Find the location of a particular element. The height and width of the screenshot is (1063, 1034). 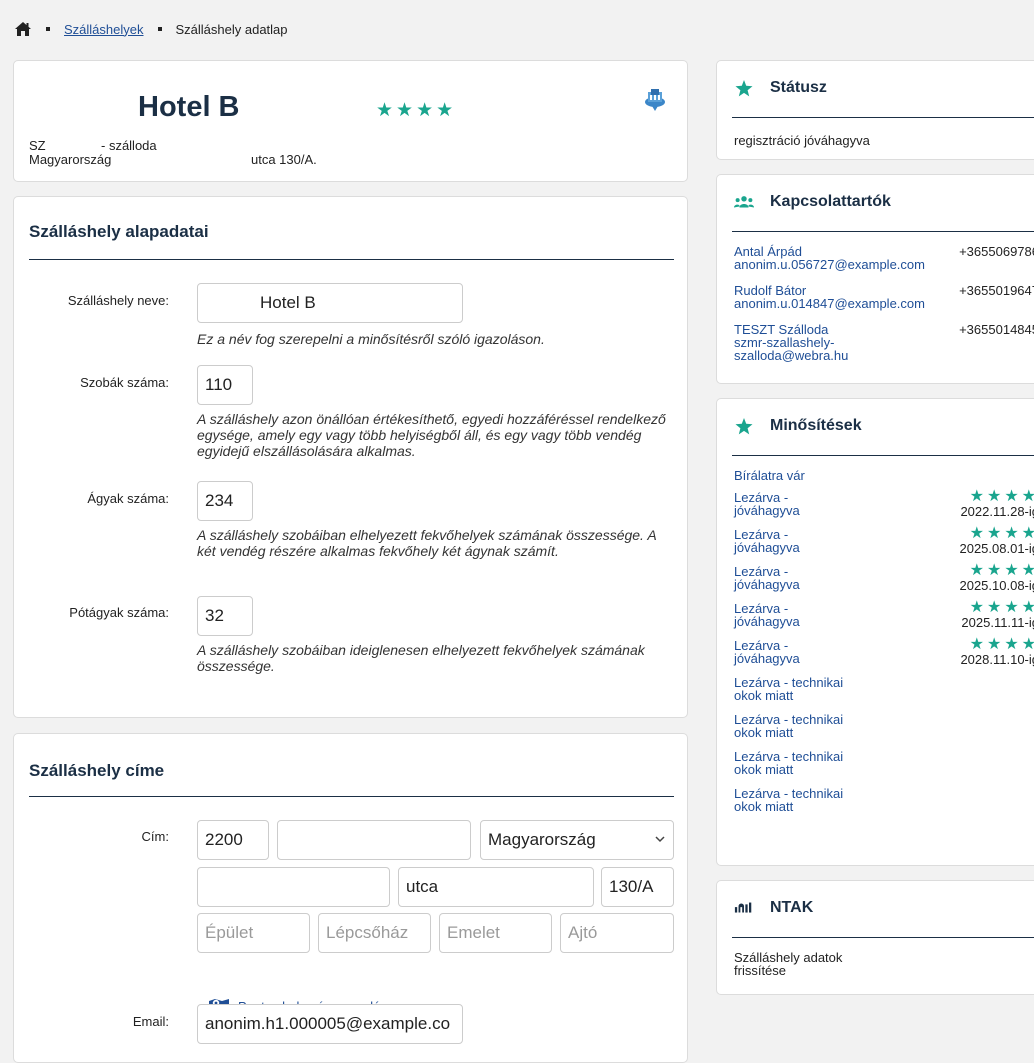

breadcrumb-current: Szálláshely adatlap is located at coordinates (231, 29).